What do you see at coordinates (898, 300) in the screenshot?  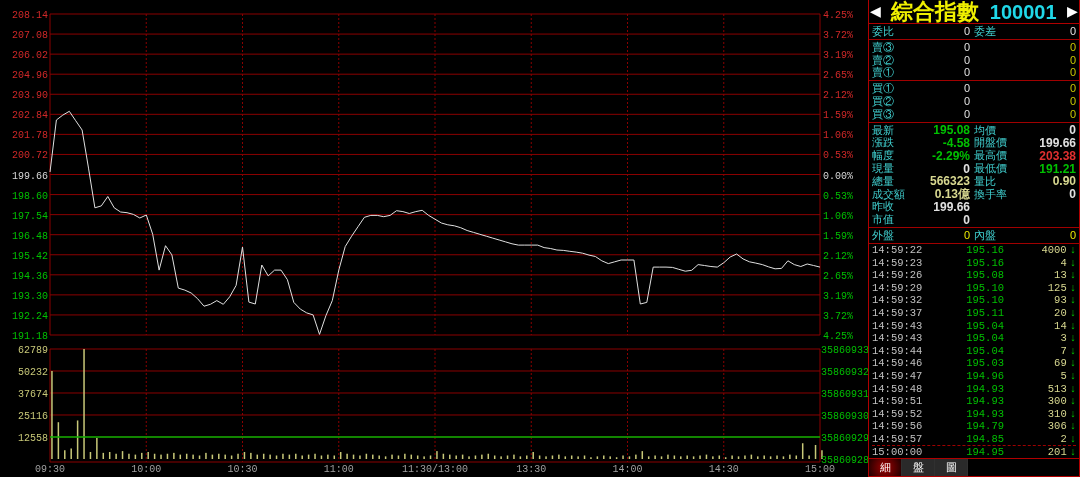 I see `tick-time: 14:59:32` at bounding box center [898, 300].